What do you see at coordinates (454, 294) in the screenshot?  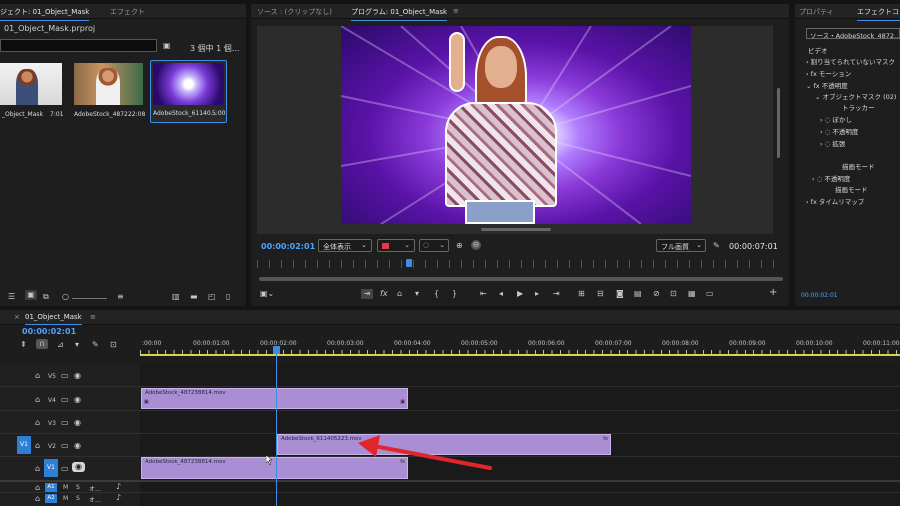 I see `mark-out-icon: }` at bounding box center [454, 294].